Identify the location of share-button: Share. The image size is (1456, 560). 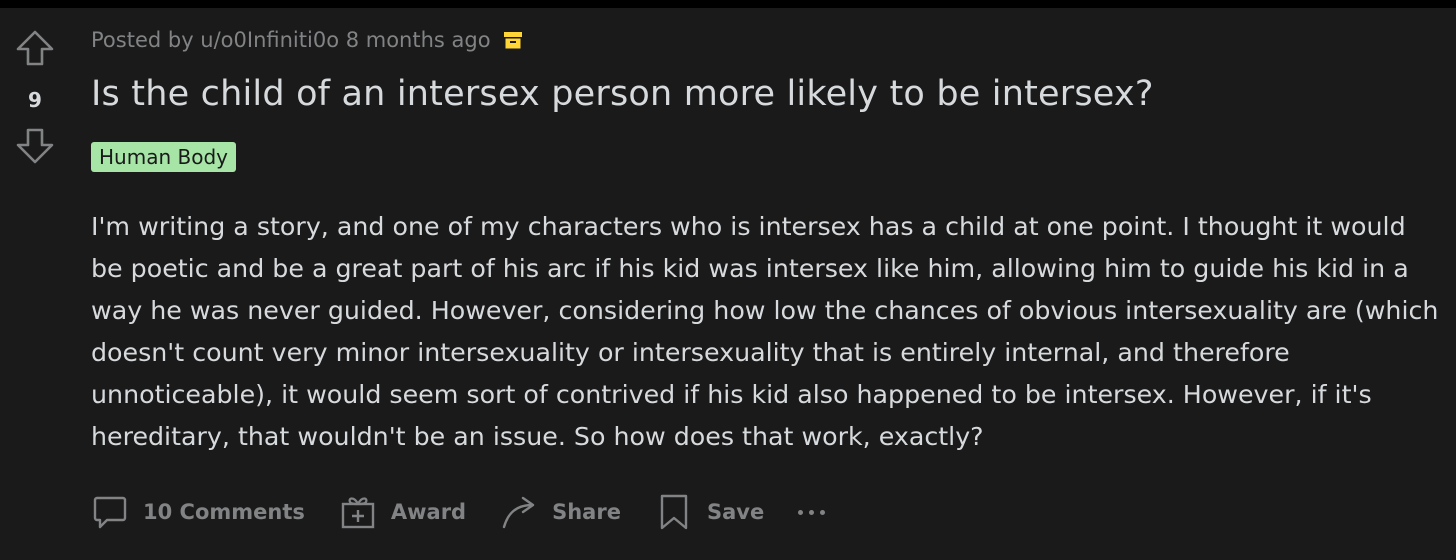
(560, 512).